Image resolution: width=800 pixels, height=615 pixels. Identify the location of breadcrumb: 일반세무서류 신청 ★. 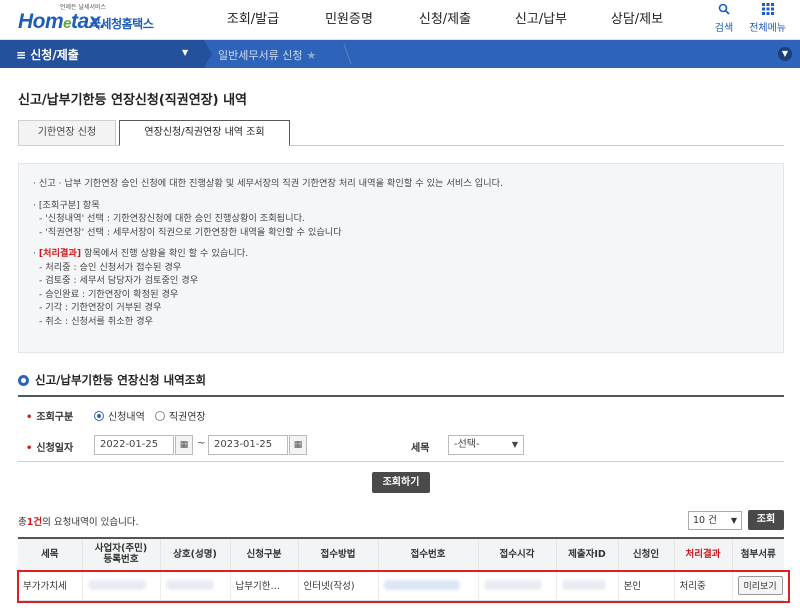
(267, 55).